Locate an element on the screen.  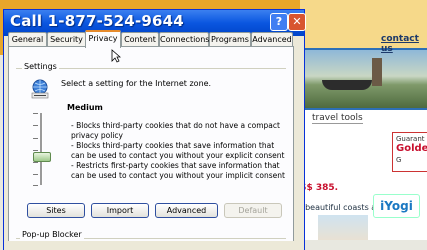
internet-zone-icon is located at coordinates (40, 89).